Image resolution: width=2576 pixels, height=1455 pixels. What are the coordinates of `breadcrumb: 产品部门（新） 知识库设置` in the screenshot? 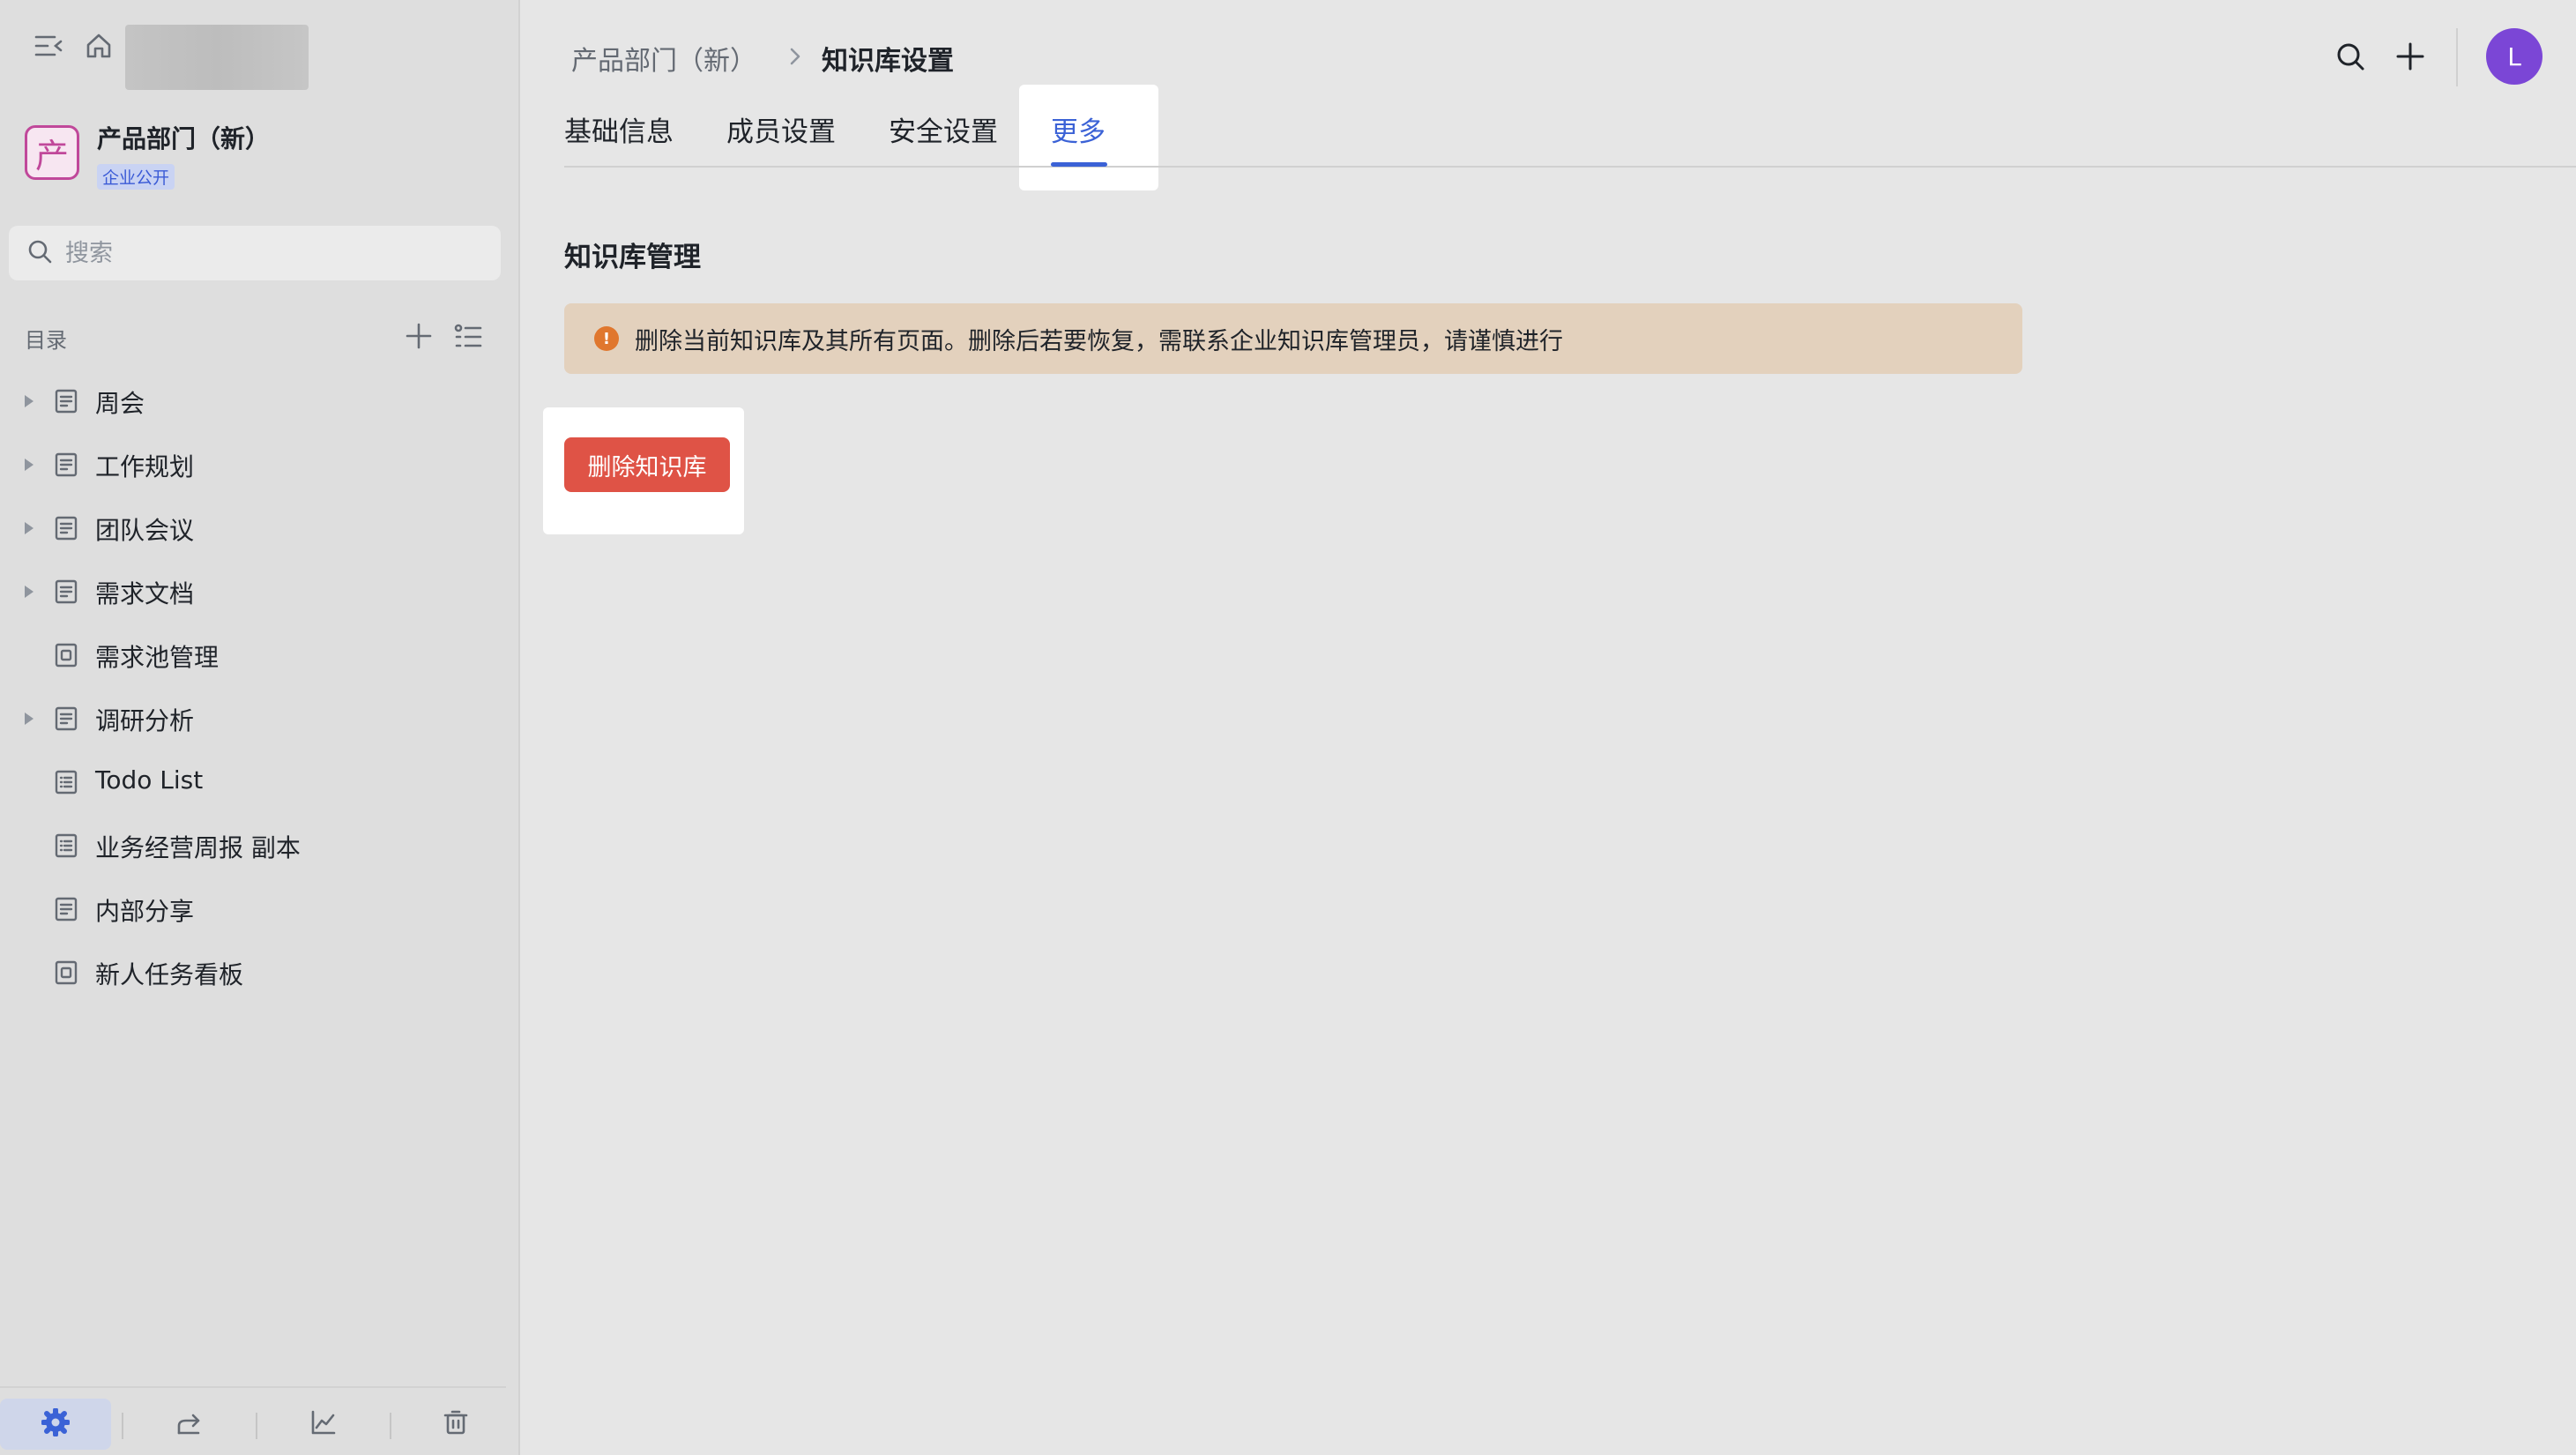 It's located at (762, 58).